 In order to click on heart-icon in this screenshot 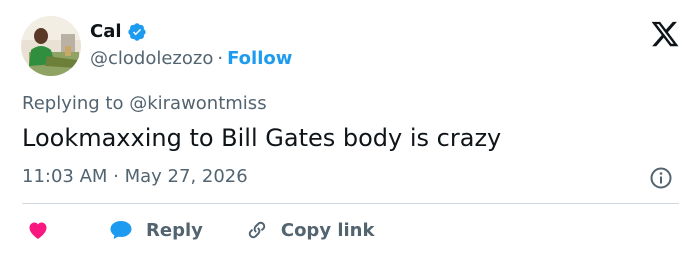, I will do `click(38, 230)`.